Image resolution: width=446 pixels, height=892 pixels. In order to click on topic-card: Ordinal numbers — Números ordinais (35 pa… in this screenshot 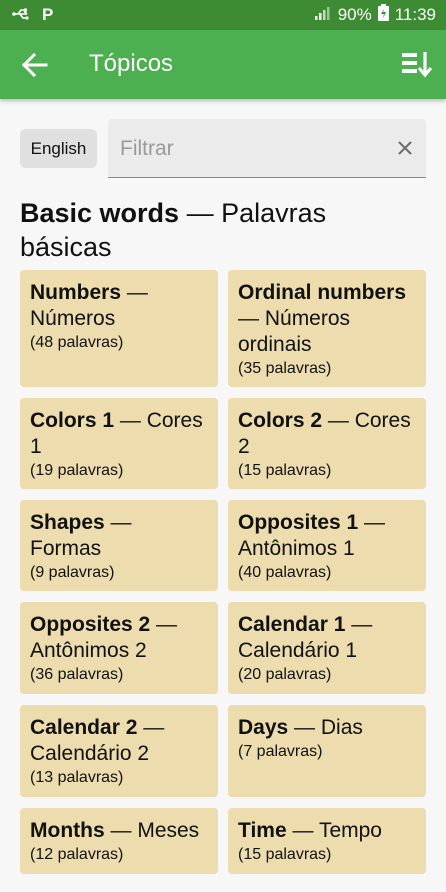, I will do `click(327, 328)`.